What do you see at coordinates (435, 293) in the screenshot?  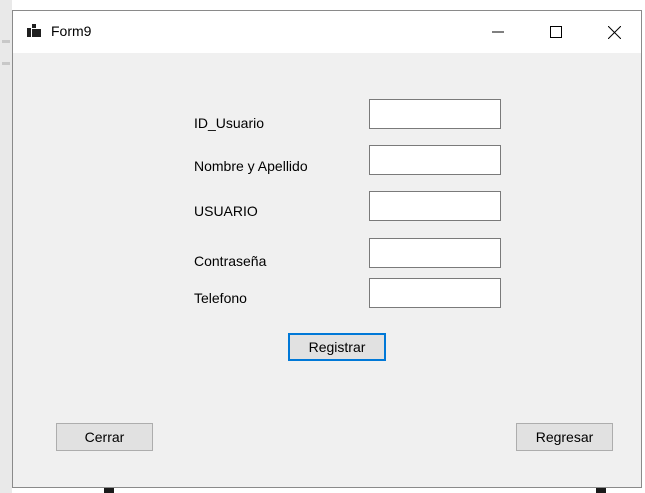 I see `telefono-input` at bounding box center [435, 293].